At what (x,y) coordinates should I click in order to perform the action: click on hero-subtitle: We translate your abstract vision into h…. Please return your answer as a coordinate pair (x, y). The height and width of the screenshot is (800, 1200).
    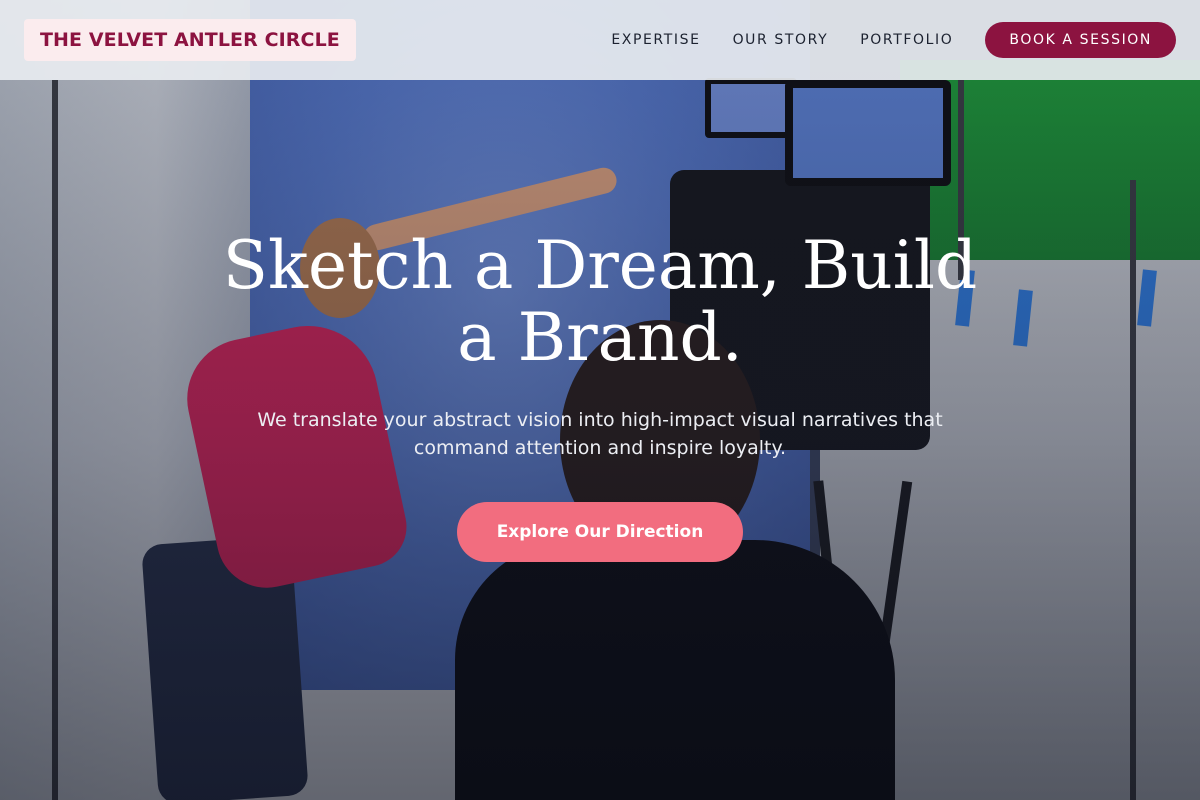
    Looking at the image, I should click on (600, 434).